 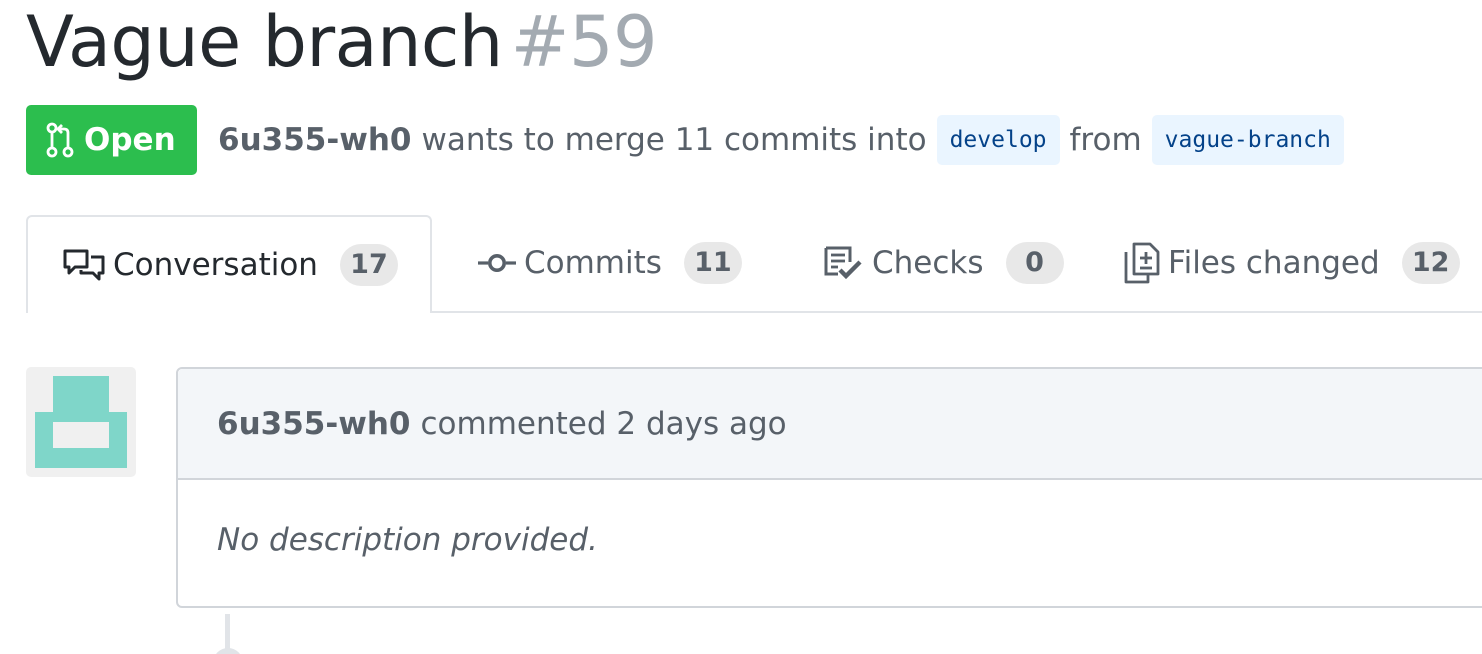 I want to click on tab-checks: Checks 0, so click(x=944, y=263).